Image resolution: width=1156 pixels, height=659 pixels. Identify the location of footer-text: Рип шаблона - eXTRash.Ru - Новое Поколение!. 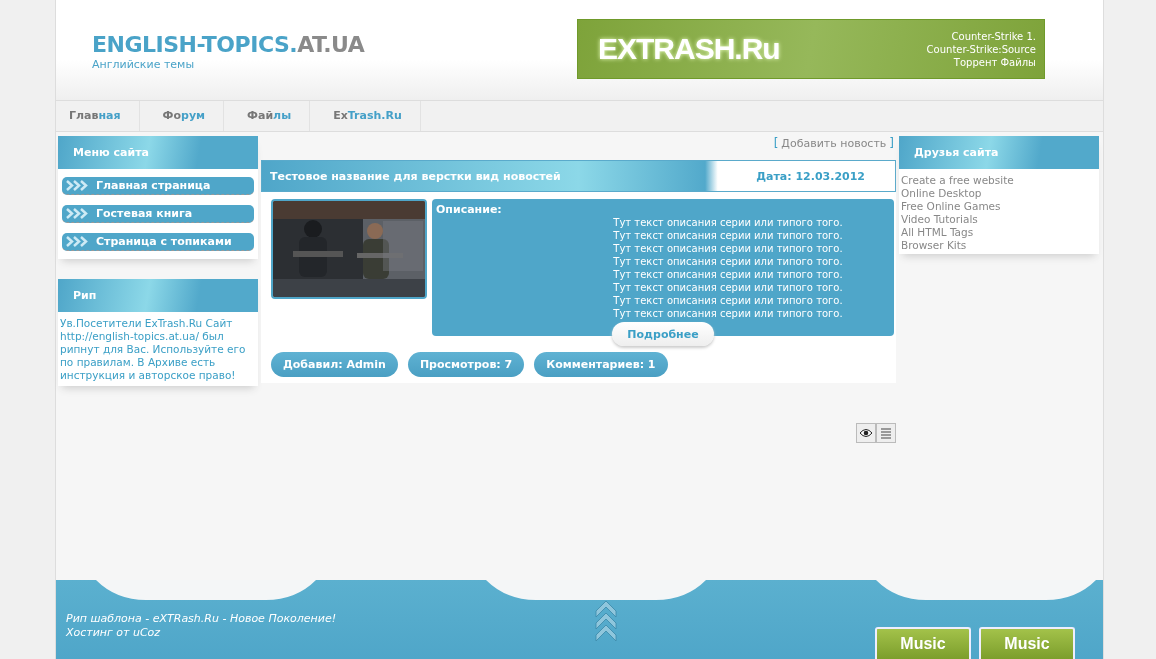
(201, 619).